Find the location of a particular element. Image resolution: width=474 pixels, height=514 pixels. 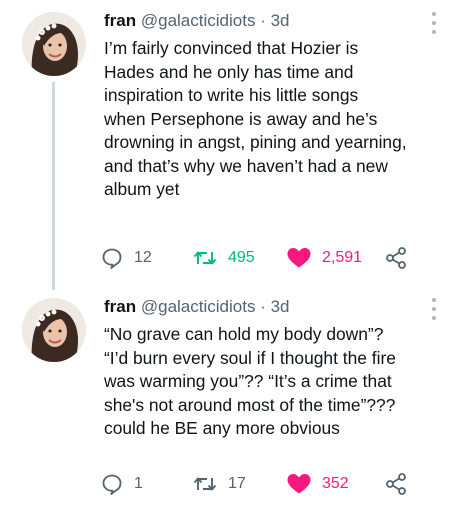

like-count: 352 is located at coordinates (335, 483).